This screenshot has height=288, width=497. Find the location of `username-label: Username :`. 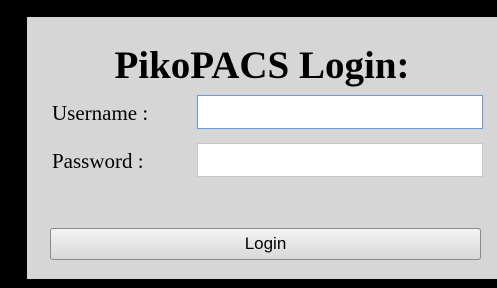

username-label: Username : is located at coordinates (100, 113).